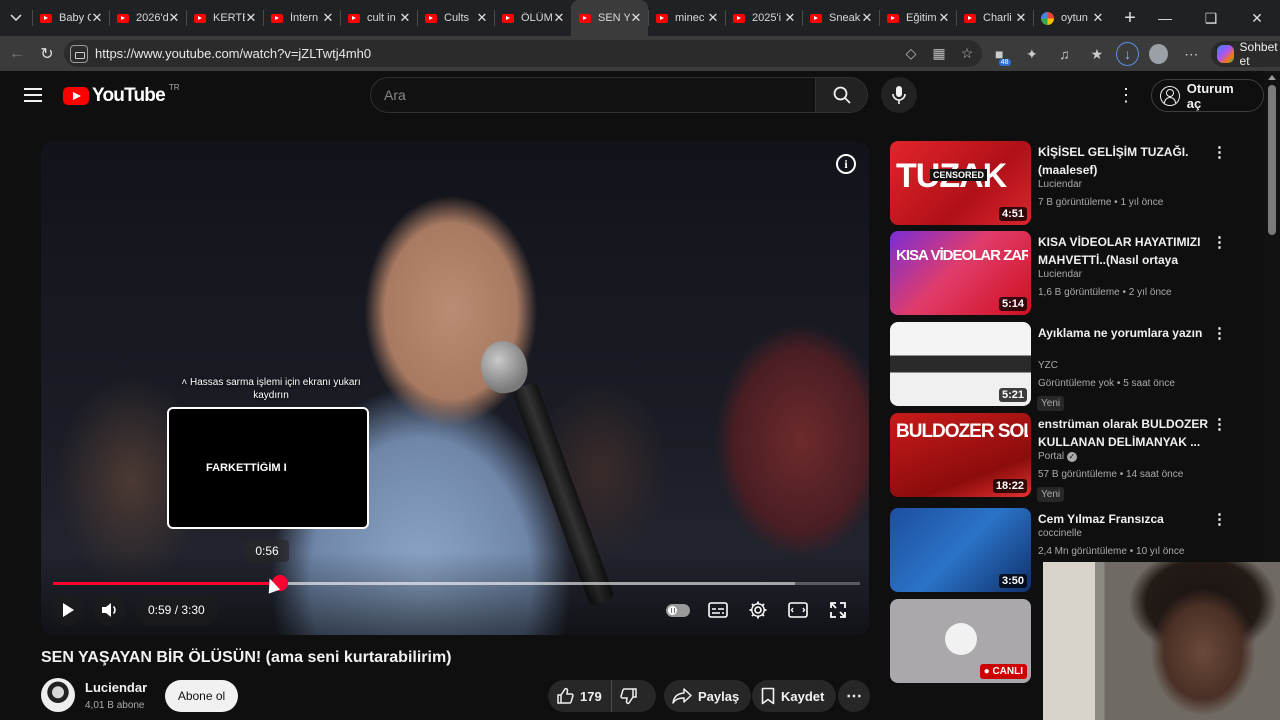 Image resolution: width=1280 pixels, height=720 pixels. Describe the element at coordinates (1126, 95) in the screenshot. I see `settings-kebab-icon: ⋮` at that location.